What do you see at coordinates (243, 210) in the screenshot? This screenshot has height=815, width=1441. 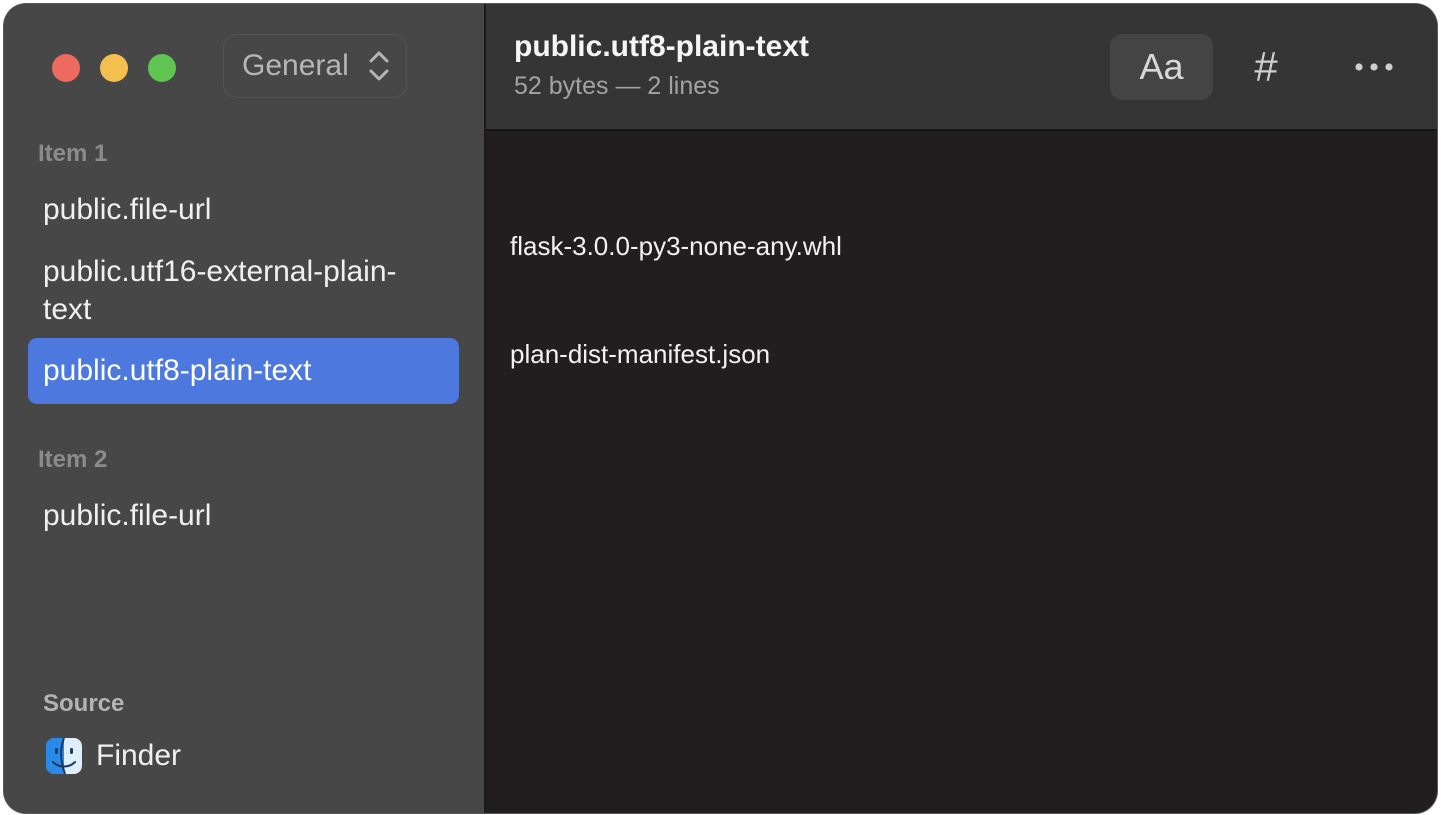 I see `sidebar-item-file-url: public.file-url` at bounding box center [243, 210].